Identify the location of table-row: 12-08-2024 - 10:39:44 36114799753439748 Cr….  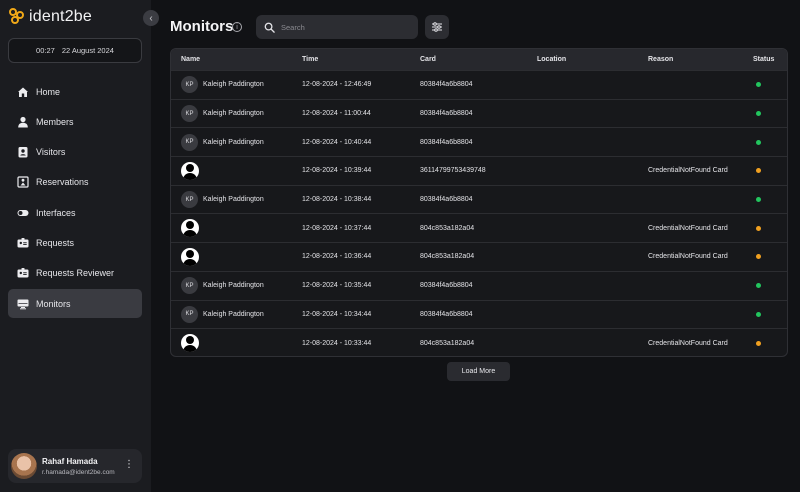
(479, 170).